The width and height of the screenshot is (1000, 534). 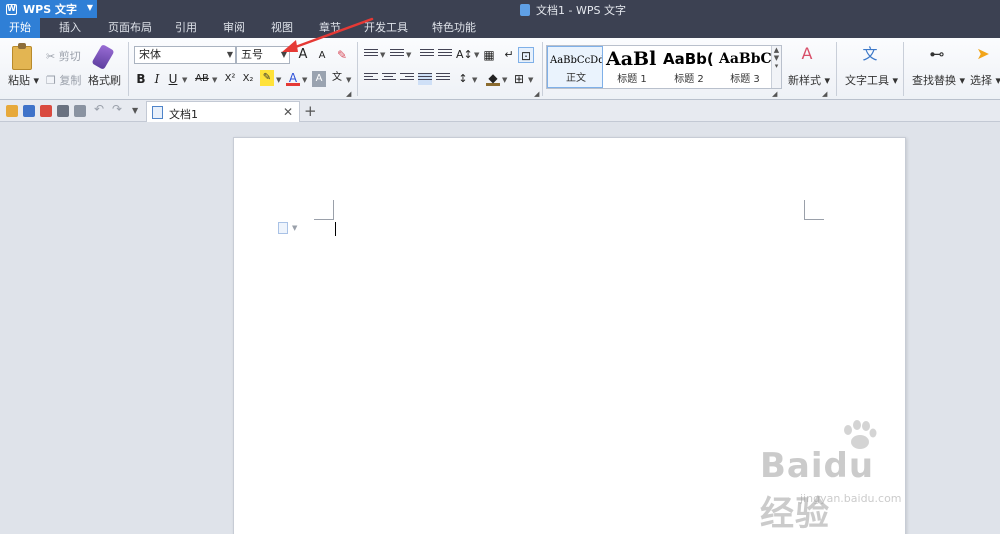 What do you see at coordinates (46, 111) in the screenshot?
I see `export-pdf-icon` at bounding box center [46, 111].